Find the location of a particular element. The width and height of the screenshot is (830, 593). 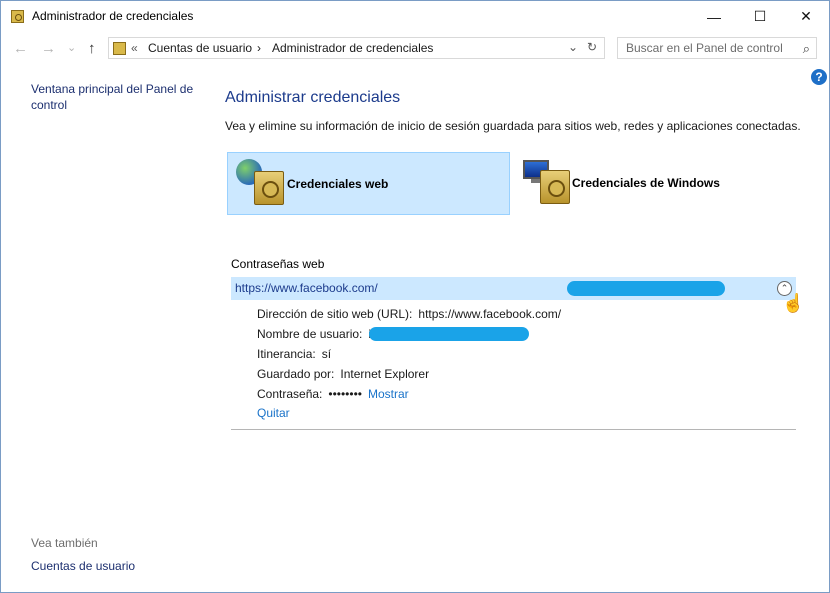

web-passwords-heading: Contraseñas web is located at coordinates (278, 264).